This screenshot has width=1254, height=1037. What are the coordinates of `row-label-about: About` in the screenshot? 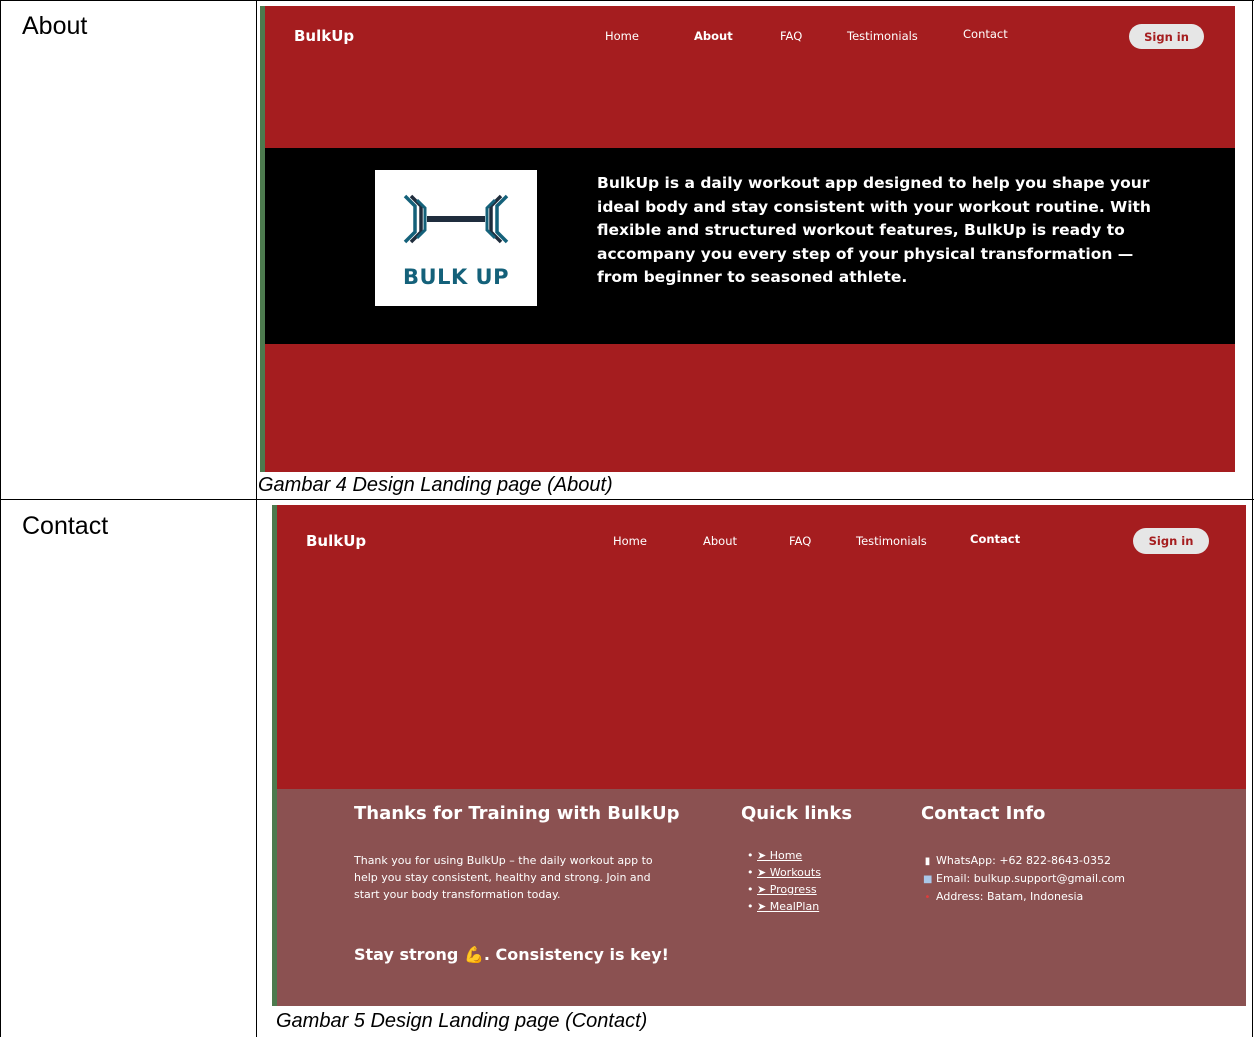 It's located at (55, 26).